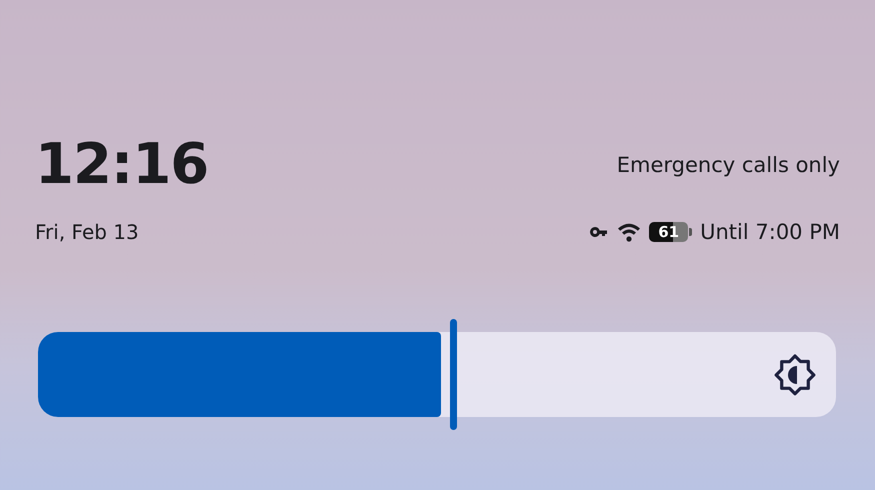 This screenshot has height=490, width=875. What do you see at coordinates (770, 232) in the screenshot?
I see `battery-estimate: Until 7:00 PM` at bounding box center [770, 232].